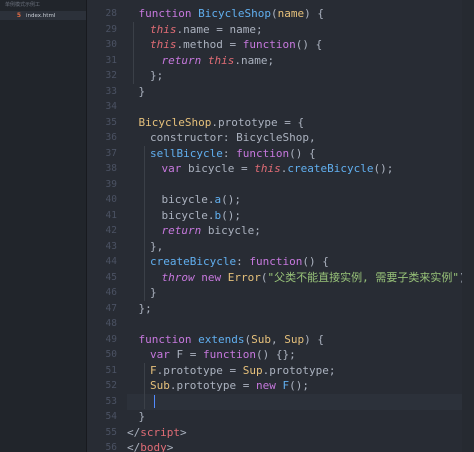 This screenshot has height=452, width=474. I want to click on code-token: sellBicycle, so click(186, 153).